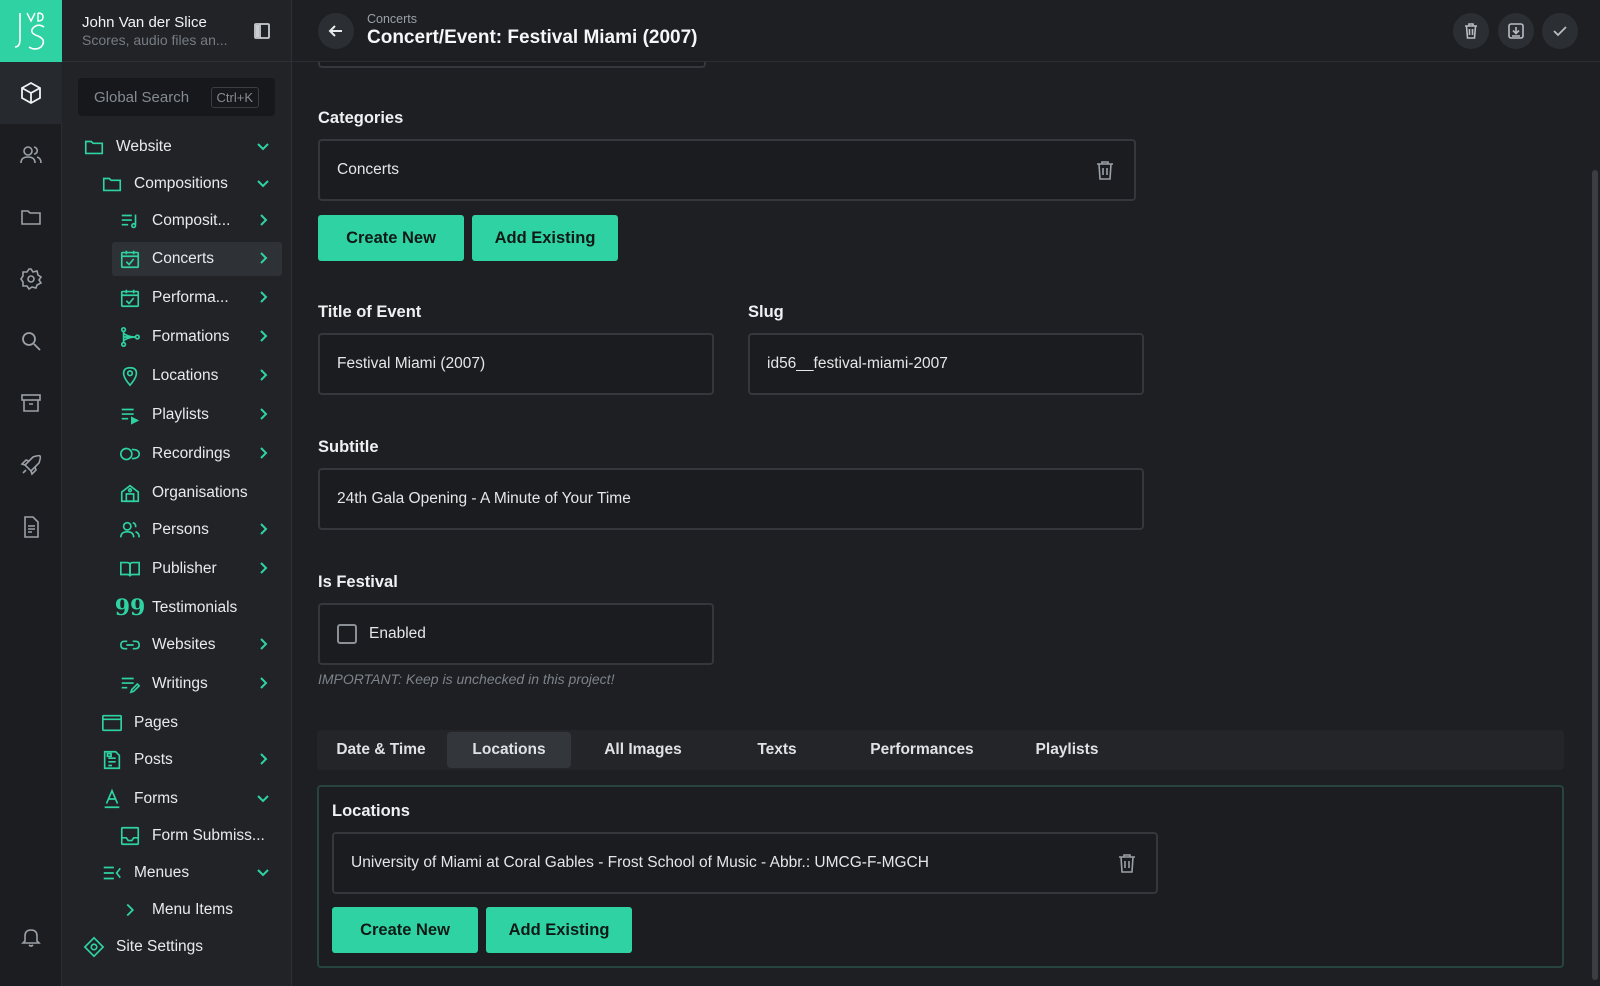  Describe the element at coordinates (142, 97) in the screenshot. I see `search-placeholder: Global Search` at that location.